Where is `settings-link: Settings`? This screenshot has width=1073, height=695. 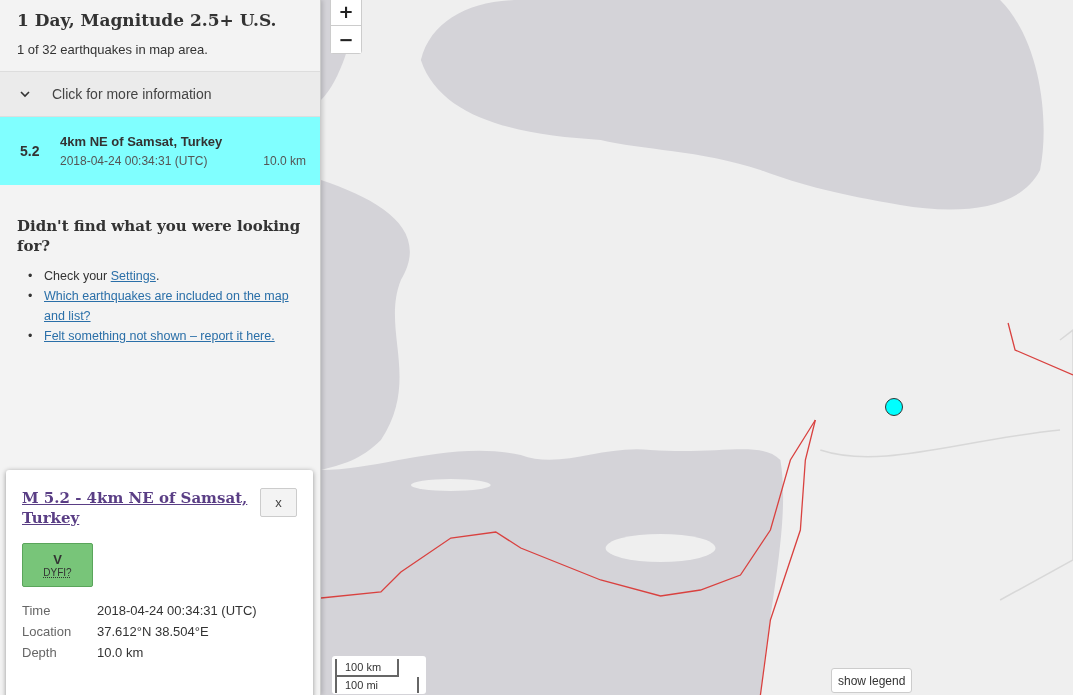
settings-link: Settings is located at coordinates (133, 276).